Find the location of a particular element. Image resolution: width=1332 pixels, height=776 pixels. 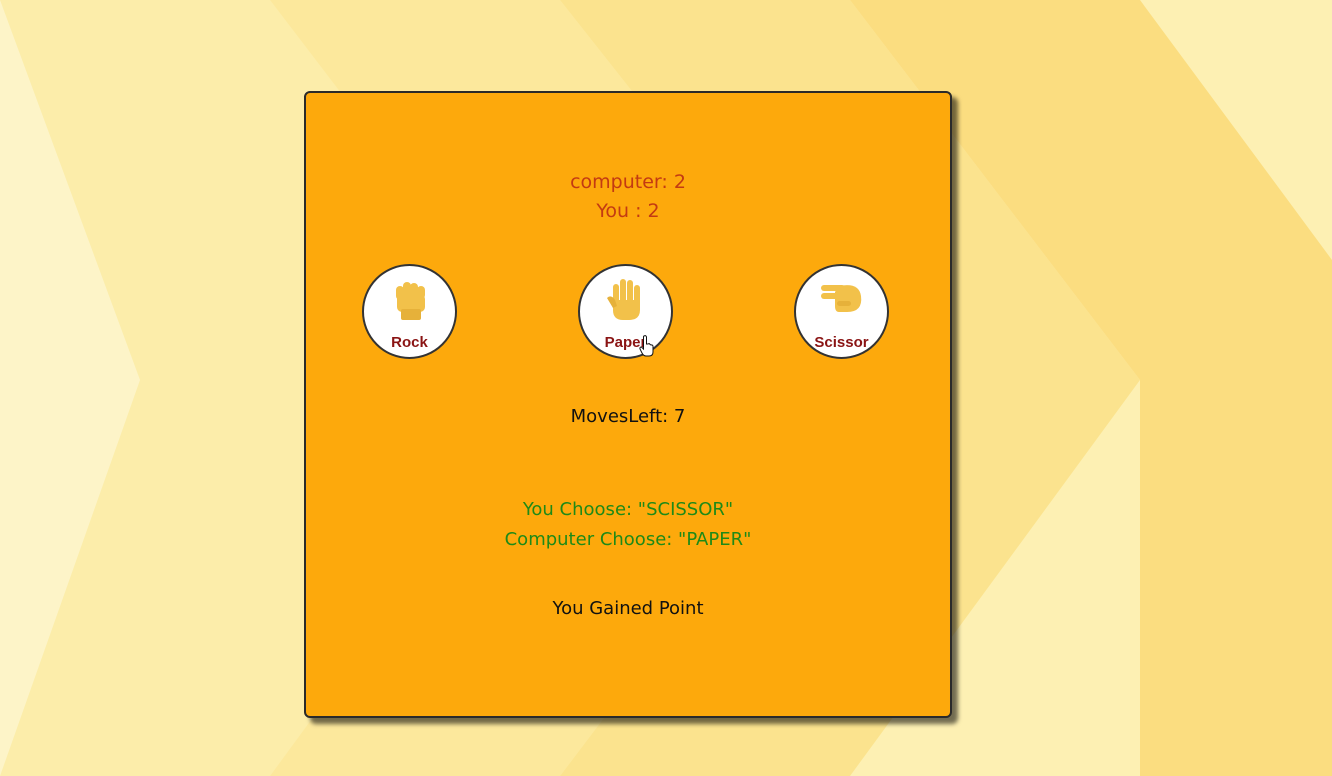

computer-choice-result: Computer Choose: "PAPER" is located at coordinates (628, 539).